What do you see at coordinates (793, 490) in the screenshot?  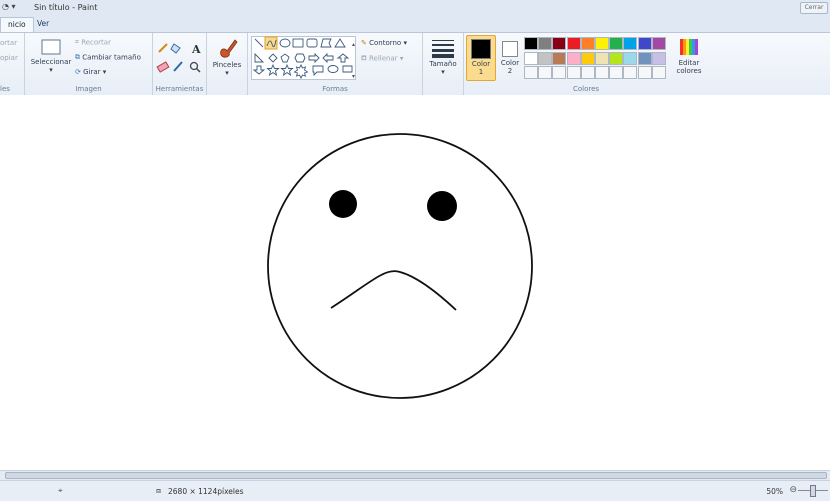 I see `zoom-out-icon: ⊖` at bounding box center [793, 490].